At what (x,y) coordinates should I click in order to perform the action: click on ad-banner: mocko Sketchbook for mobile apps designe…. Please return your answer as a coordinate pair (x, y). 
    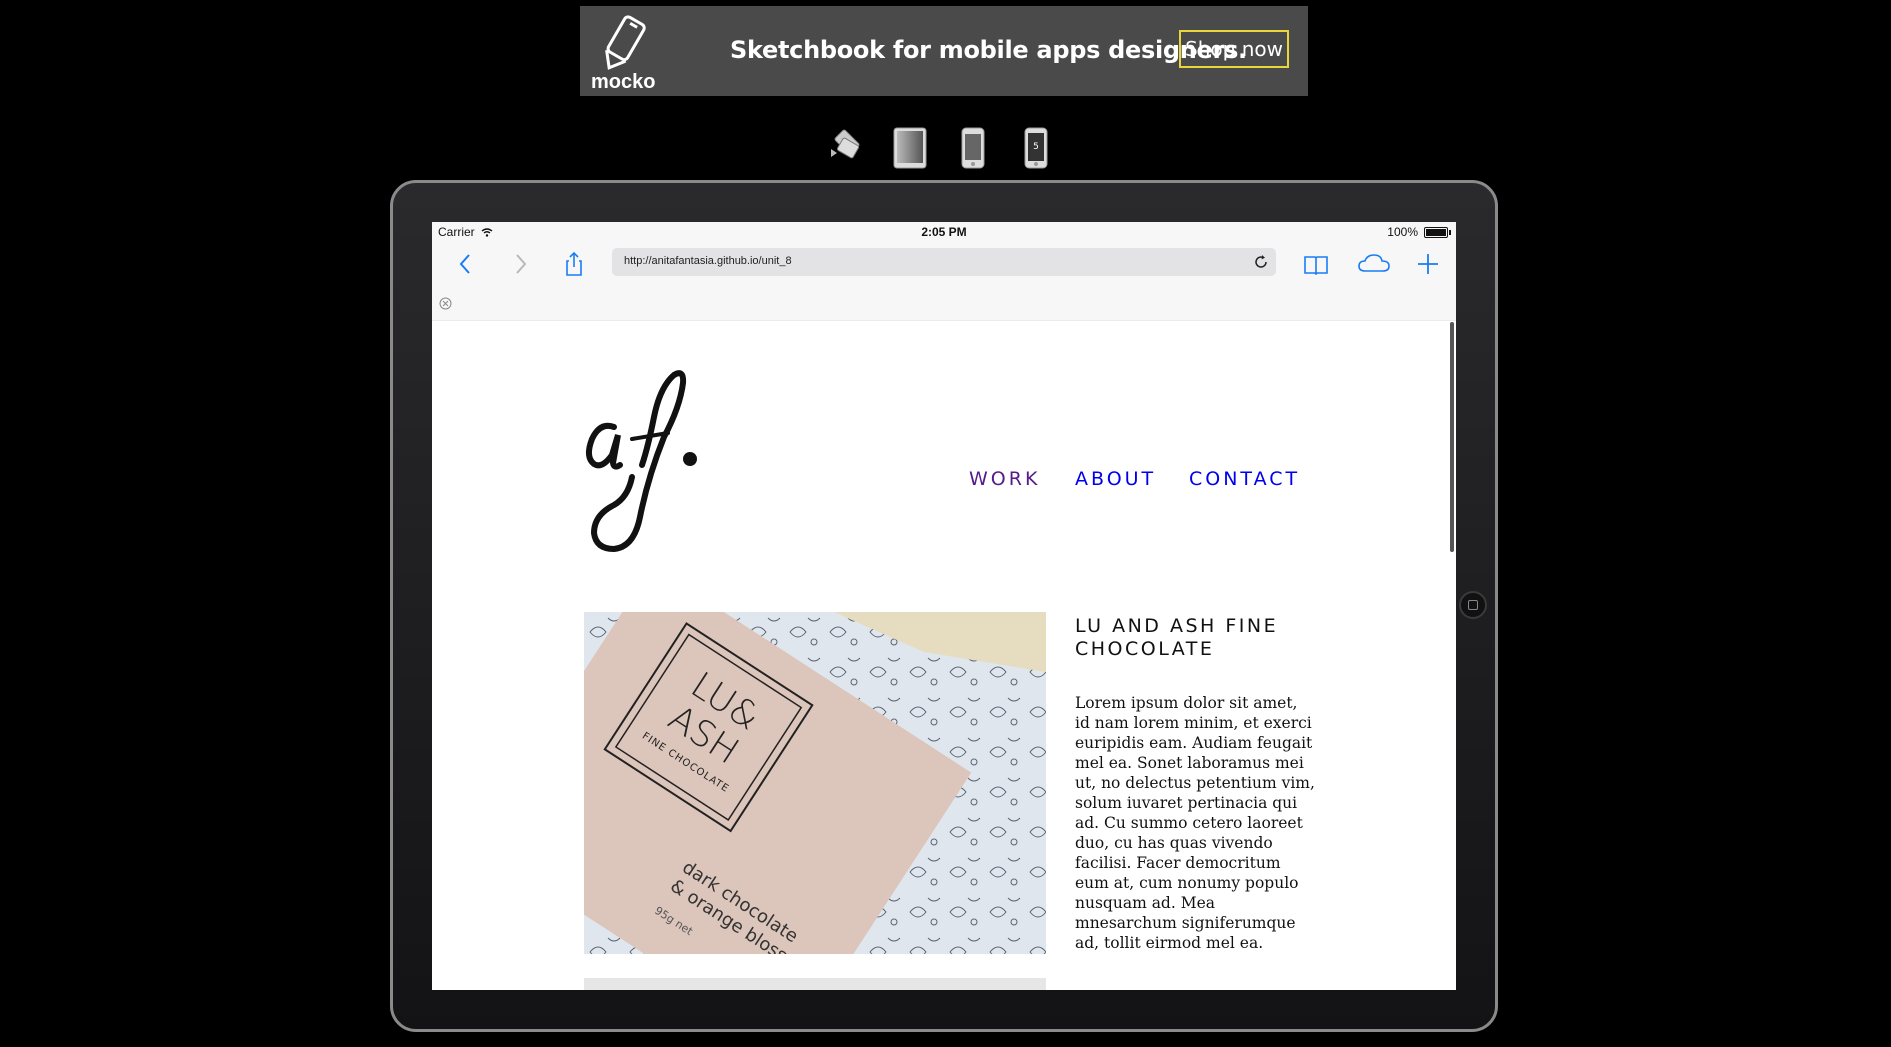
    Looking at the image, I should click on (944, 51).